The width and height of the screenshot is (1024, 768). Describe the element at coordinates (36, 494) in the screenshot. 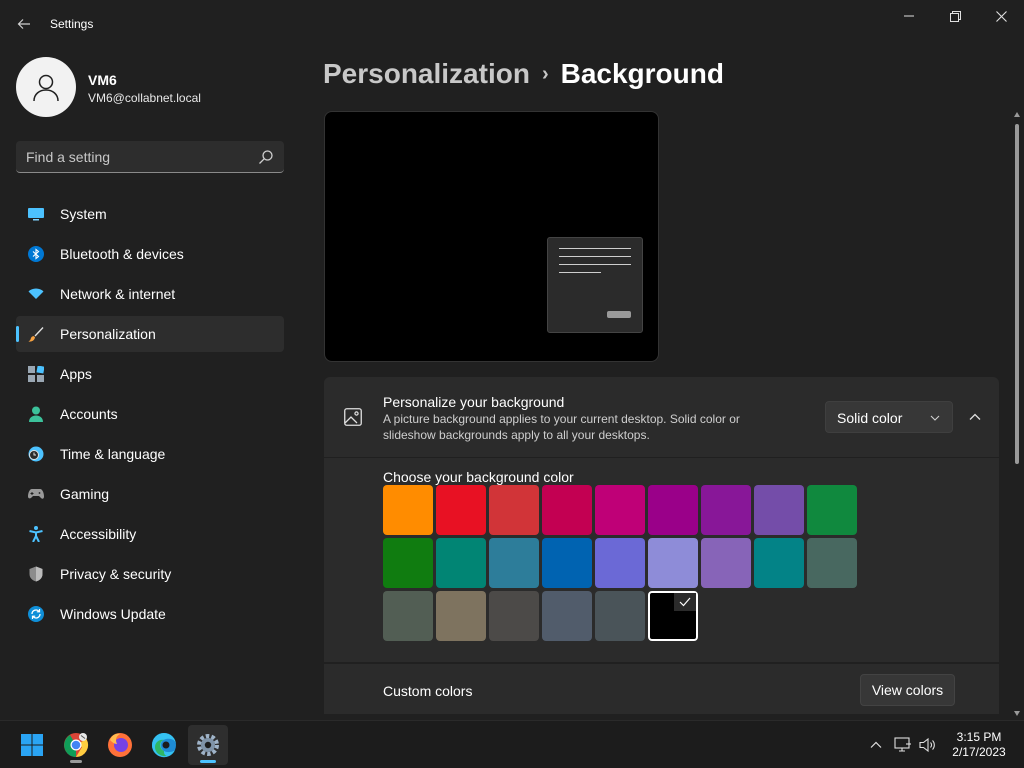

I see `gamepad-icon` at that location.